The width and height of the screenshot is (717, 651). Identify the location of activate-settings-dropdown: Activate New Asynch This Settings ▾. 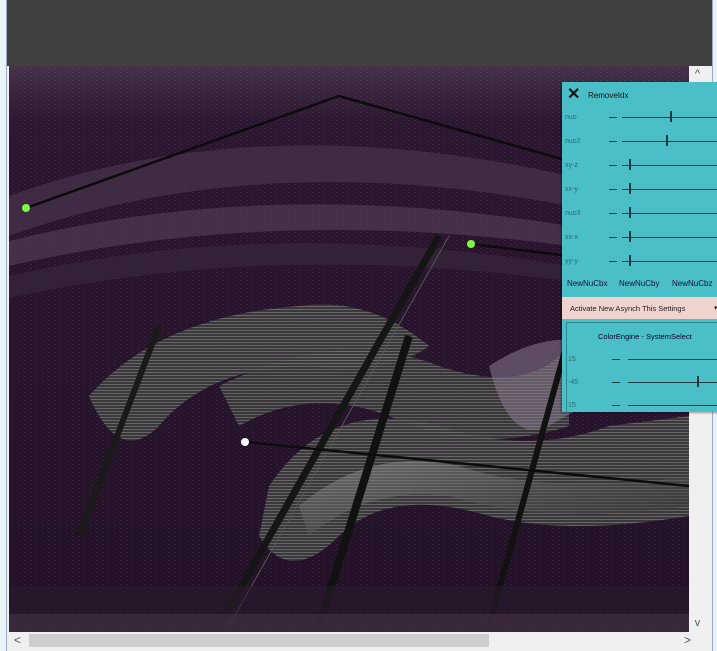
(639, 308).